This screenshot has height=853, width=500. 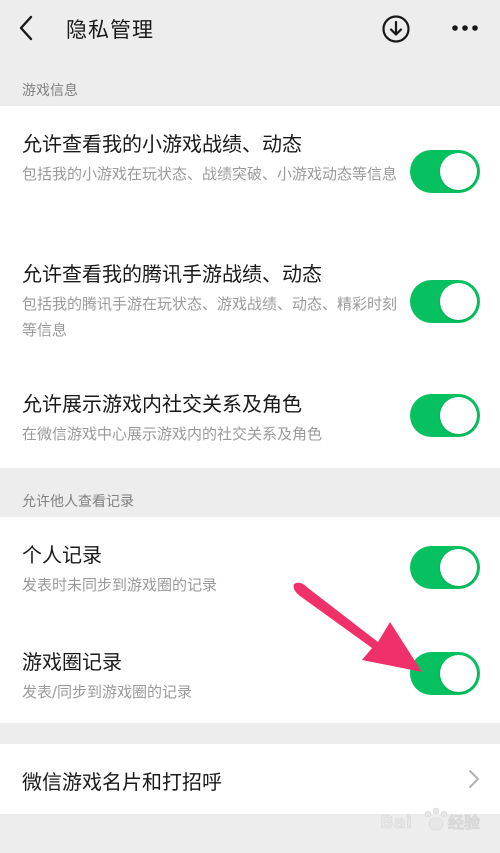 I want to click on link-label: 微信游戏名片和打招呼, so click(x=122, y=782).